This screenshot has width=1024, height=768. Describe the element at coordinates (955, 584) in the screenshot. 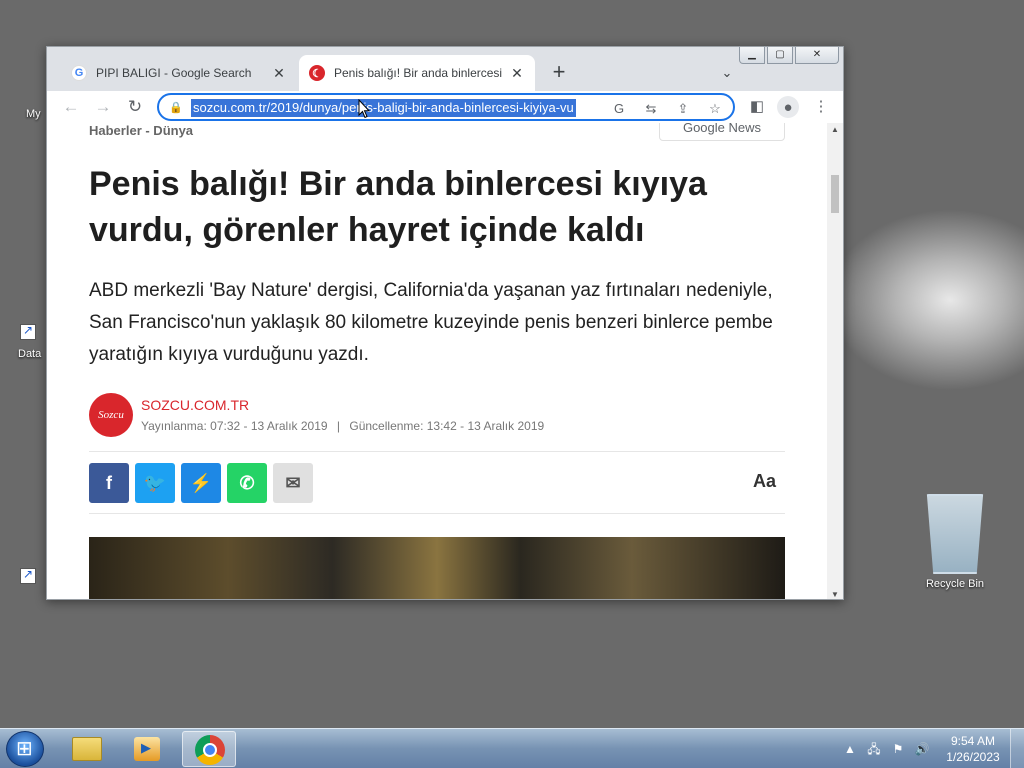

I see `recycle-bin-label: Recycle Bin` at that location.